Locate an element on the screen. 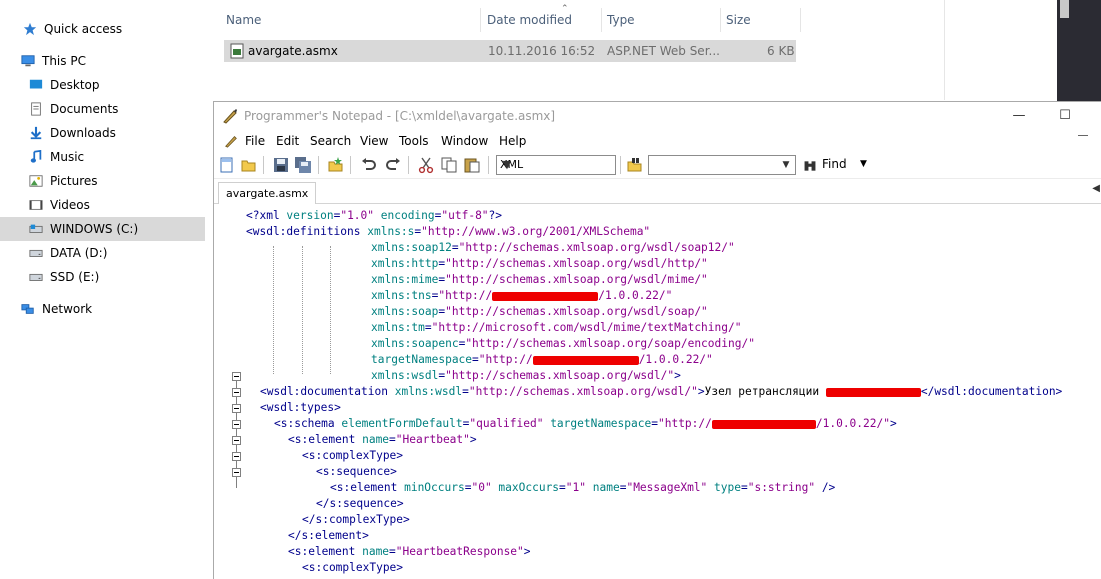 The width and height of the screenshot is (1101, 579). token: xmlns:s is located at coordinates (391, 231).